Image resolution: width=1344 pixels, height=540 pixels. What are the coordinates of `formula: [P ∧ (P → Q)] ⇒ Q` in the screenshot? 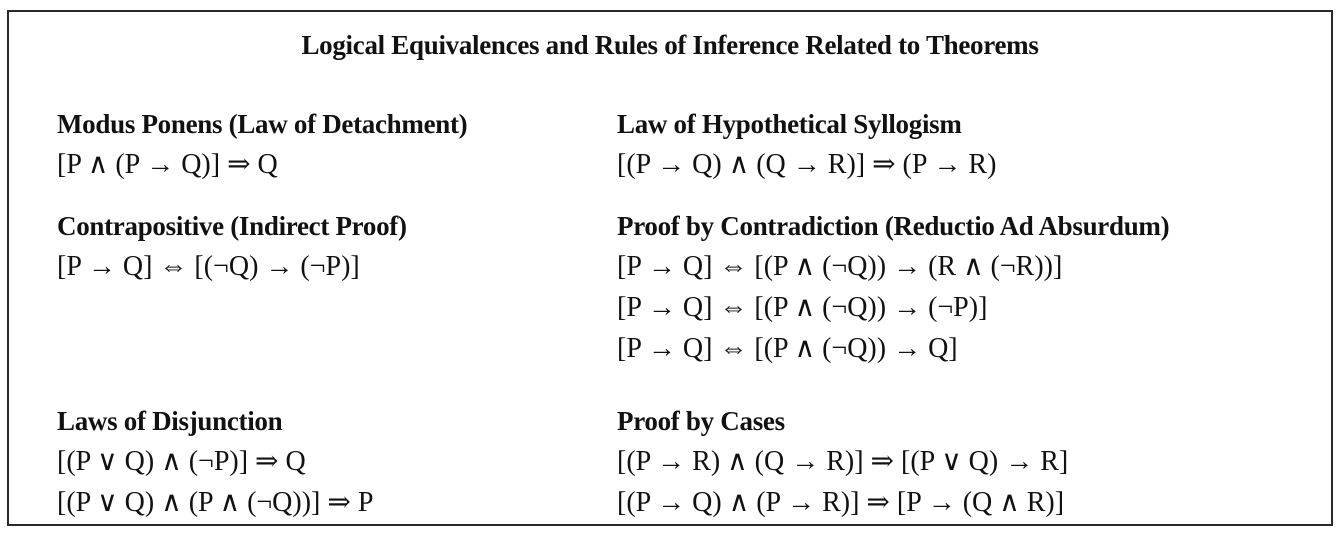 It's located at (167, 164).